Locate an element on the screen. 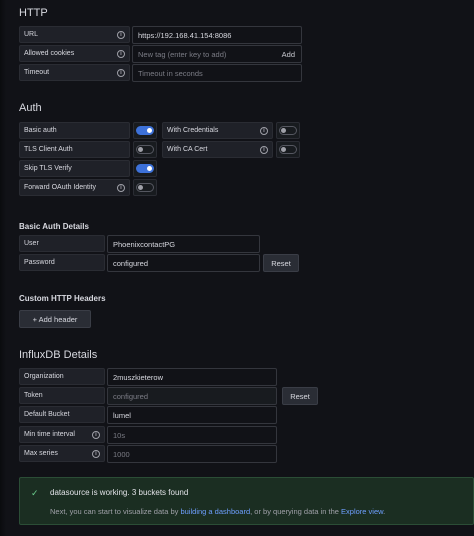  min-time-interval-label-text: Min time interval is located at coordinates (49, 434).